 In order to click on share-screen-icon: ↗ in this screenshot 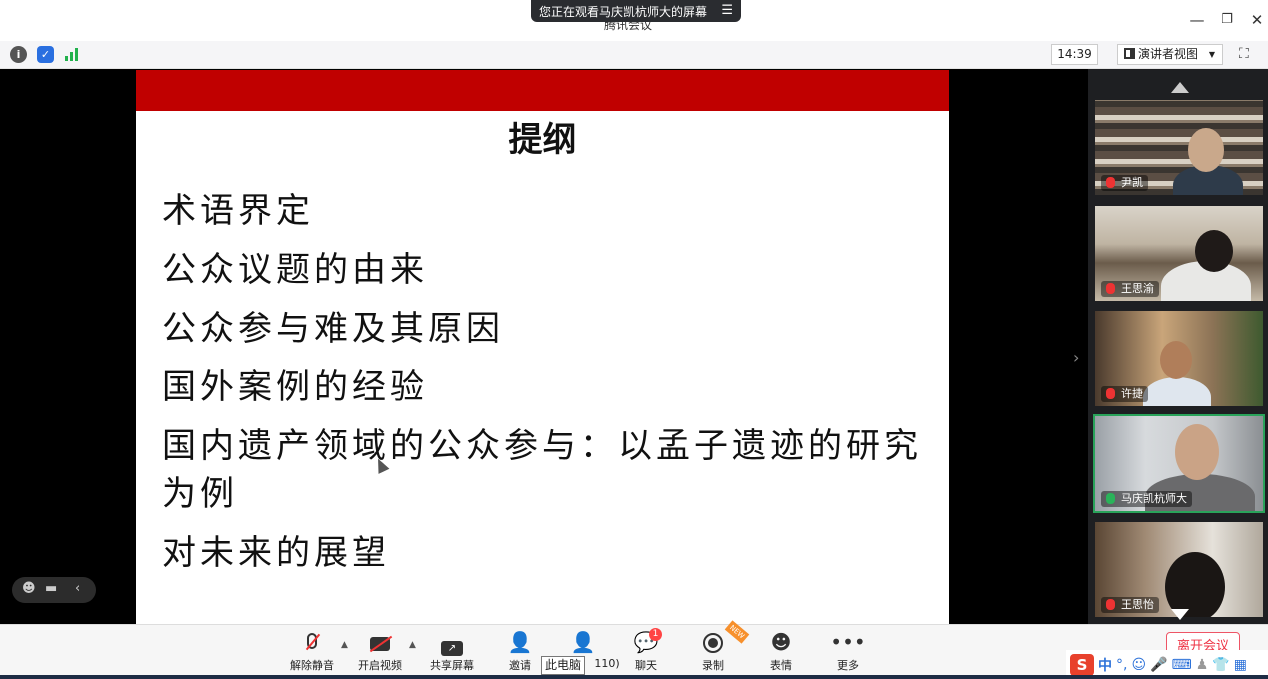, I will do `click(452, 642)`.